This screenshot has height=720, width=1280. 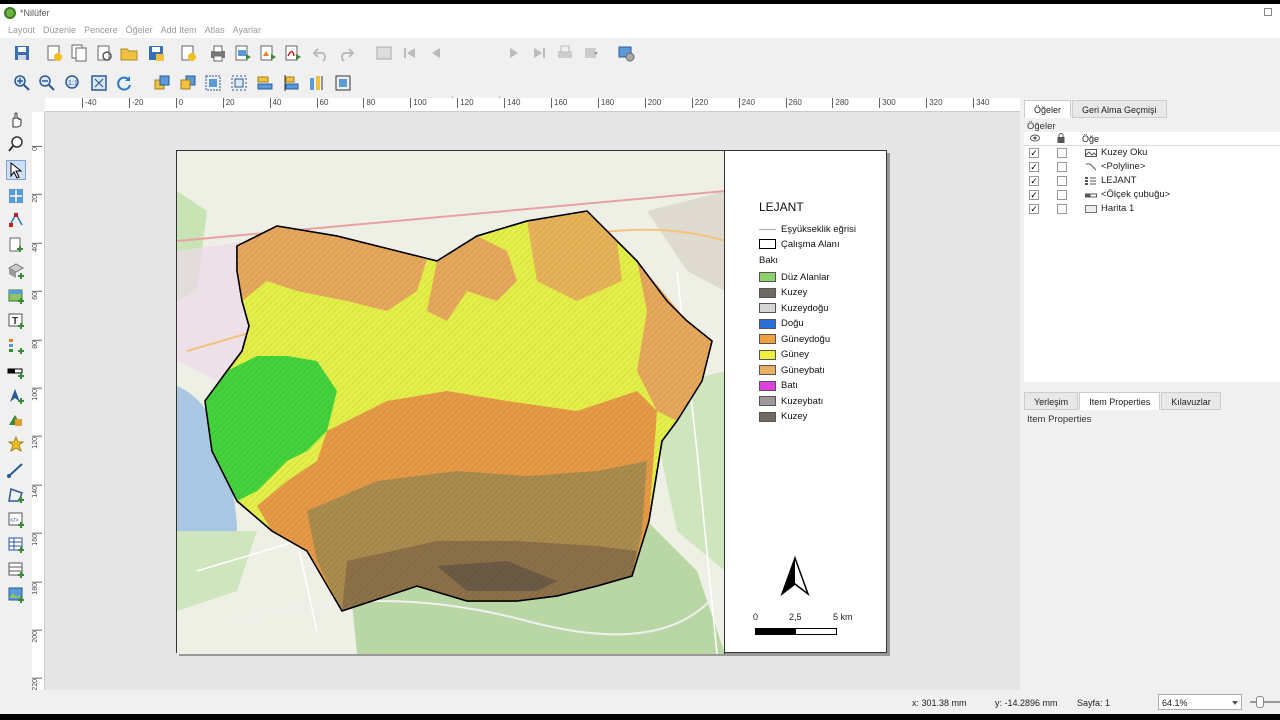 I want to click on ungroup-items-icon, so click(x=239, y=83).